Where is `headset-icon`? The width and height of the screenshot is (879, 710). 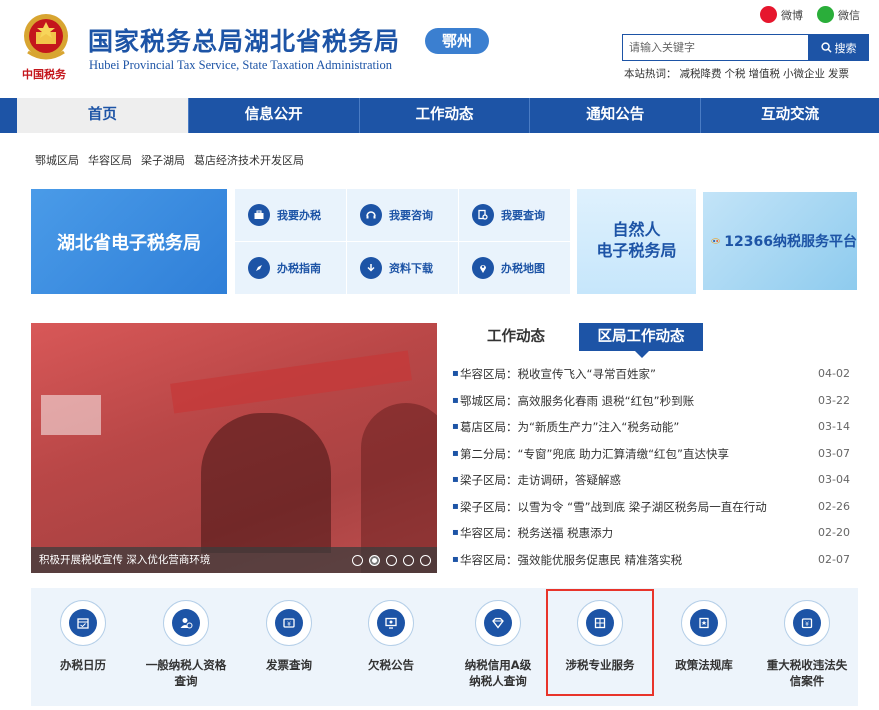
headset-icon is located at coordinates (371, 215).